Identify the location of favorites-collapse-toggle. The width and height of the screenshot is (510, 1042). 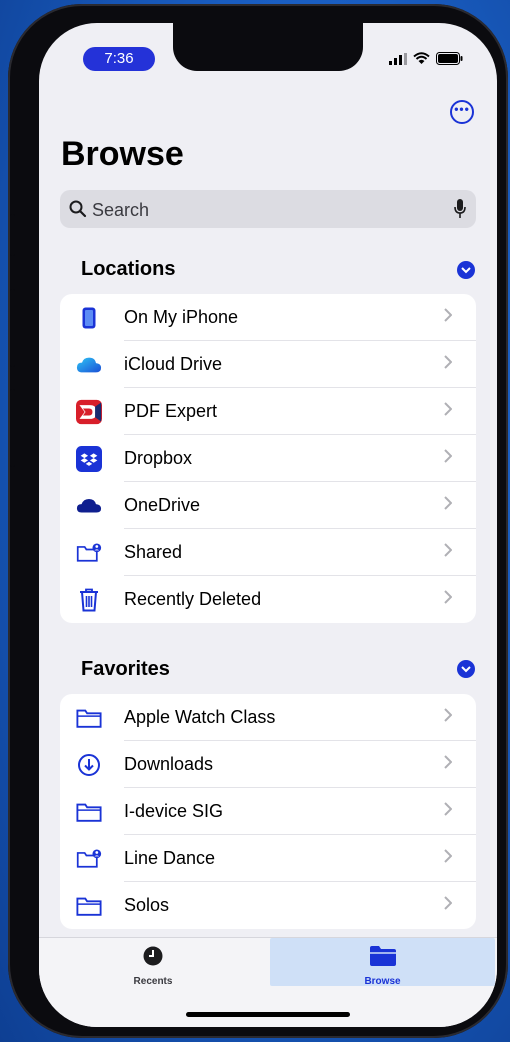
(466, 669).